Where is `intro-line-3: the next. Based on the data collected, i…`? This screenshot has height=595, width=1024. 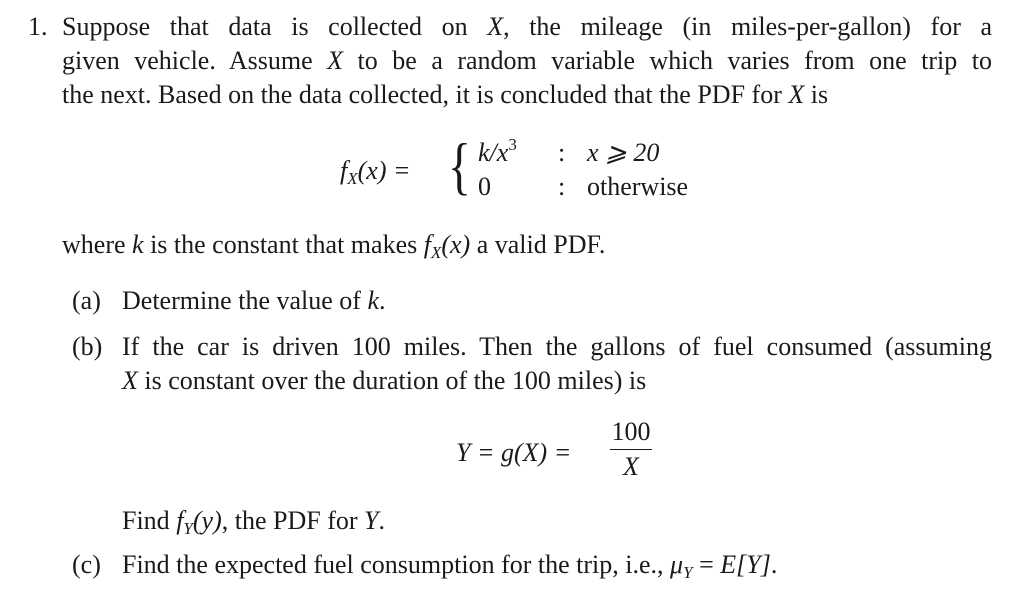 intro-line-3: the next. Based on the data collected, i… is located at coordinates (445, 94).